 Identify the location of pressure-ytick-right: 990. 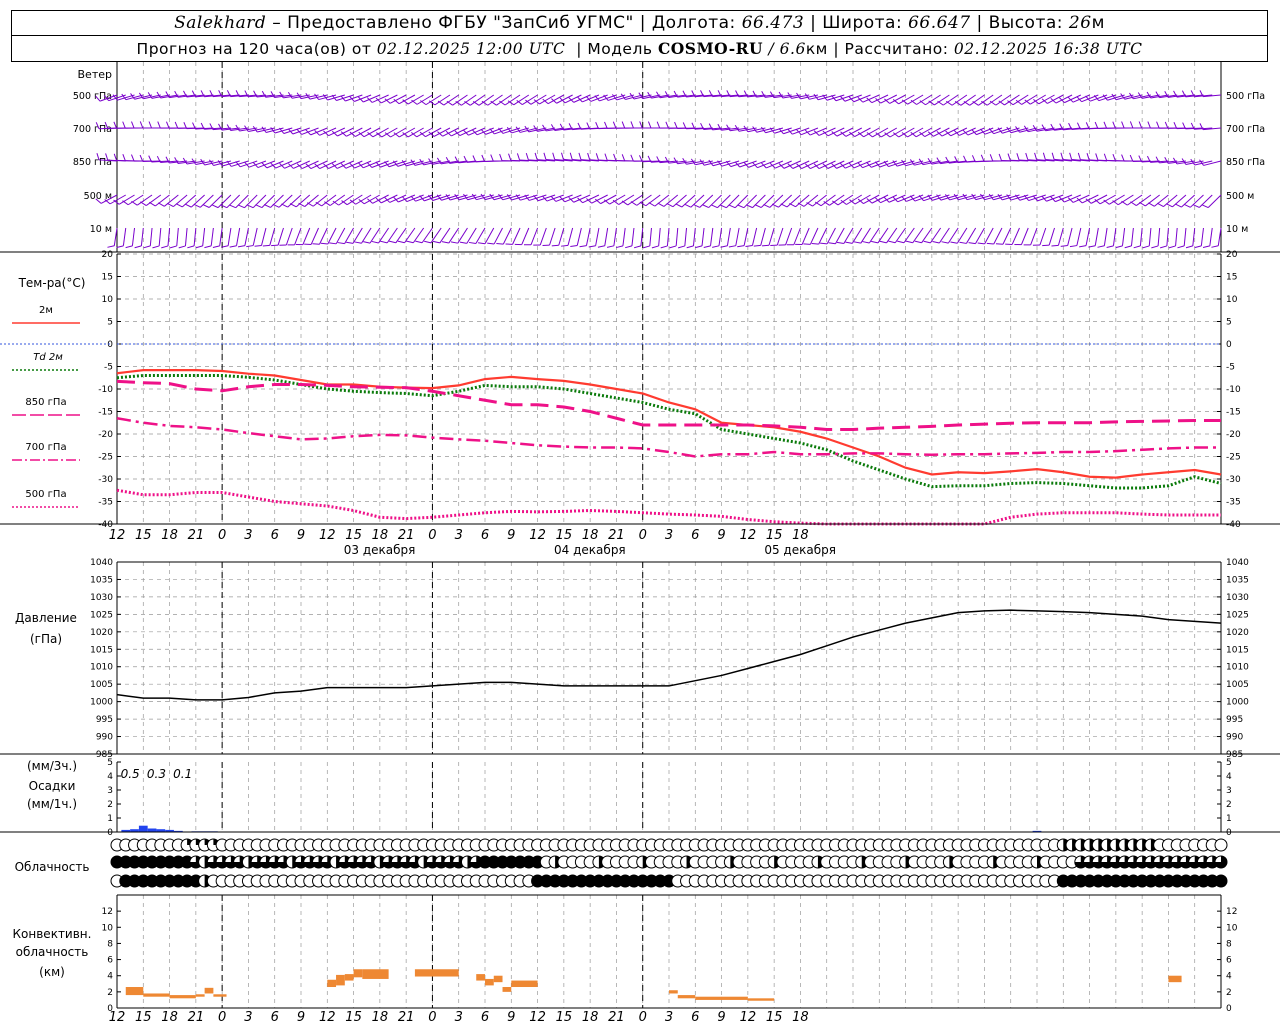
(1234, 738).